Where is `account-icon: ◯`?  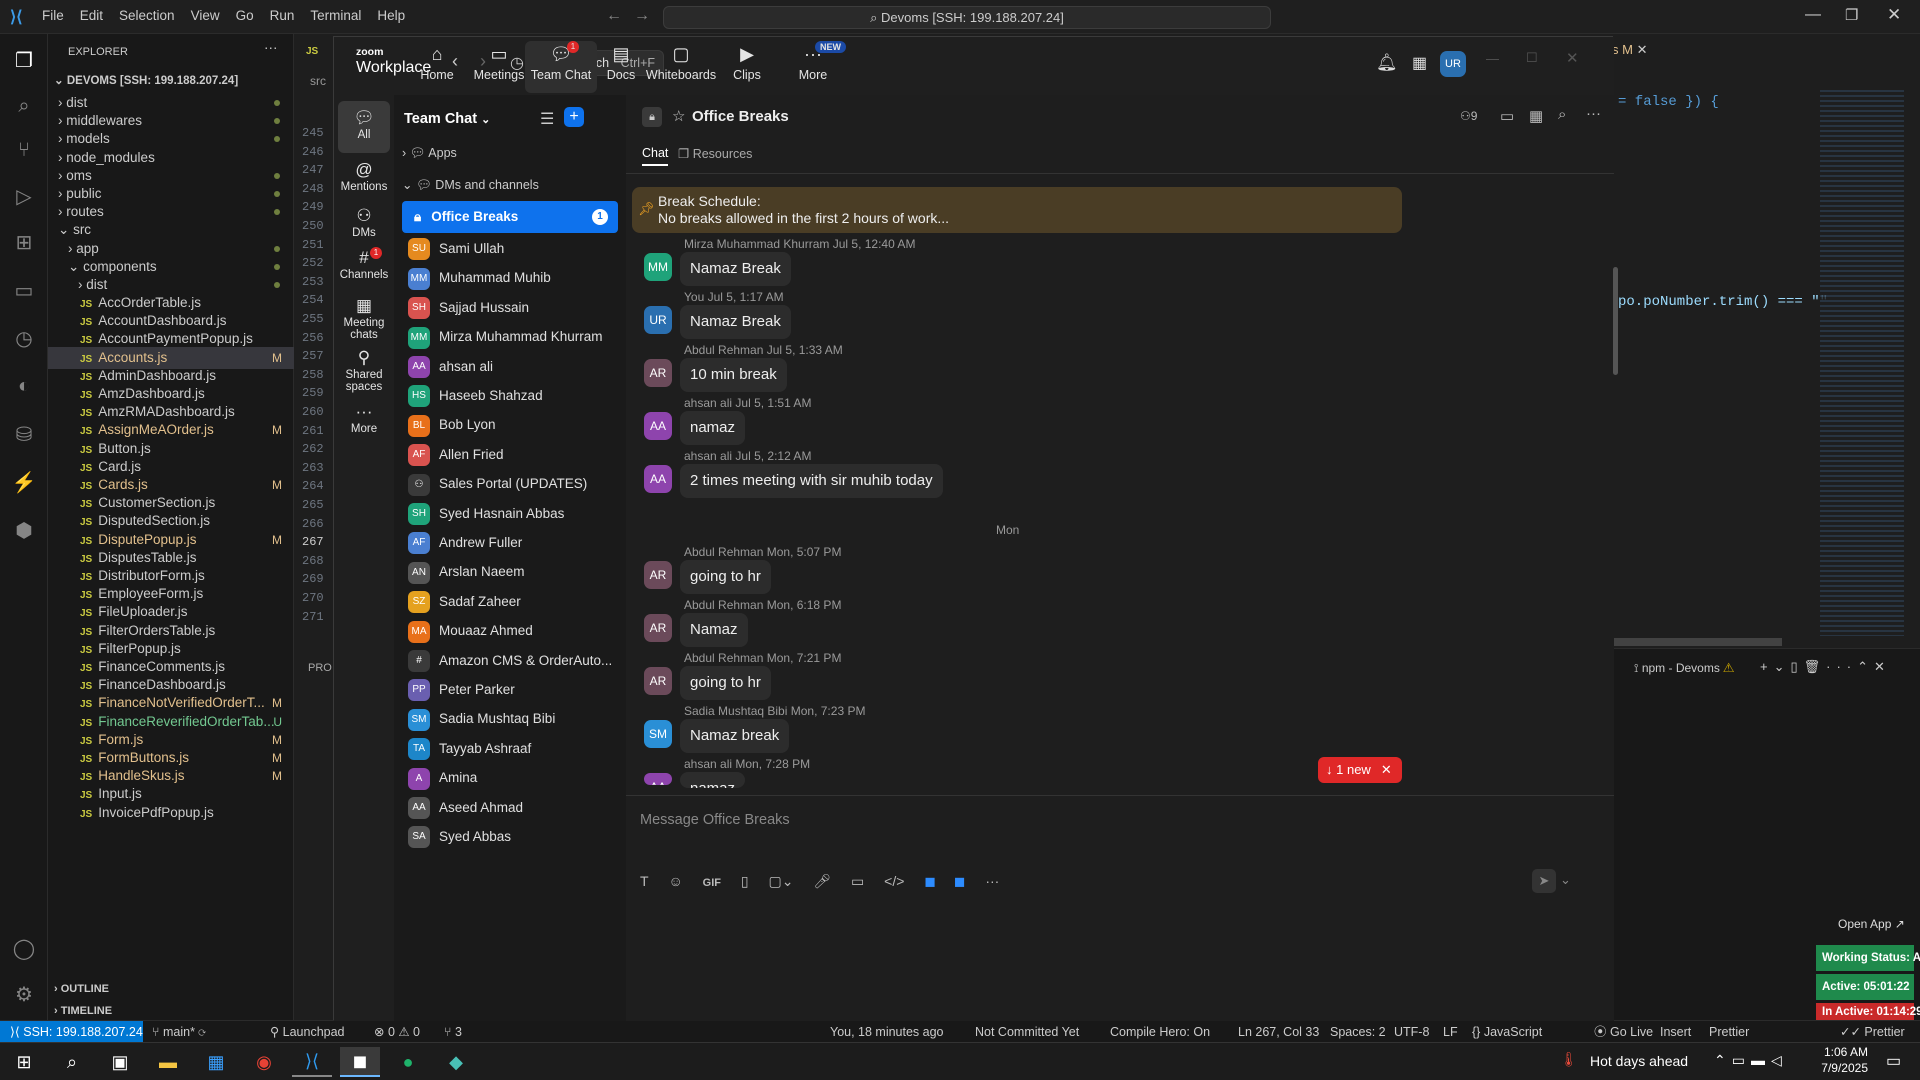
account-icon: ◯ is located at coordinates (24, 948).